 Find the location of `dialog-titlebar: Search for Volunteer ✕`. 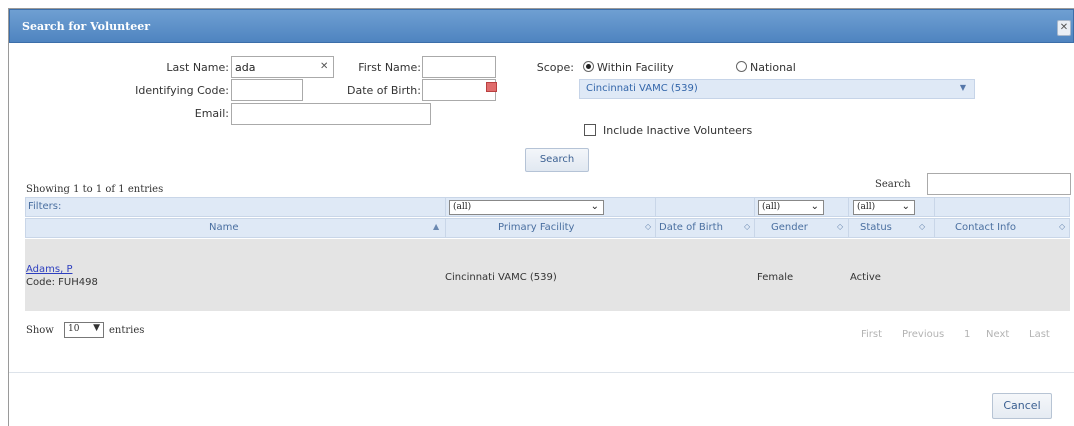

dialog-titlebar: Search for Volunteer ✕ is located at coordinates (541, 26).